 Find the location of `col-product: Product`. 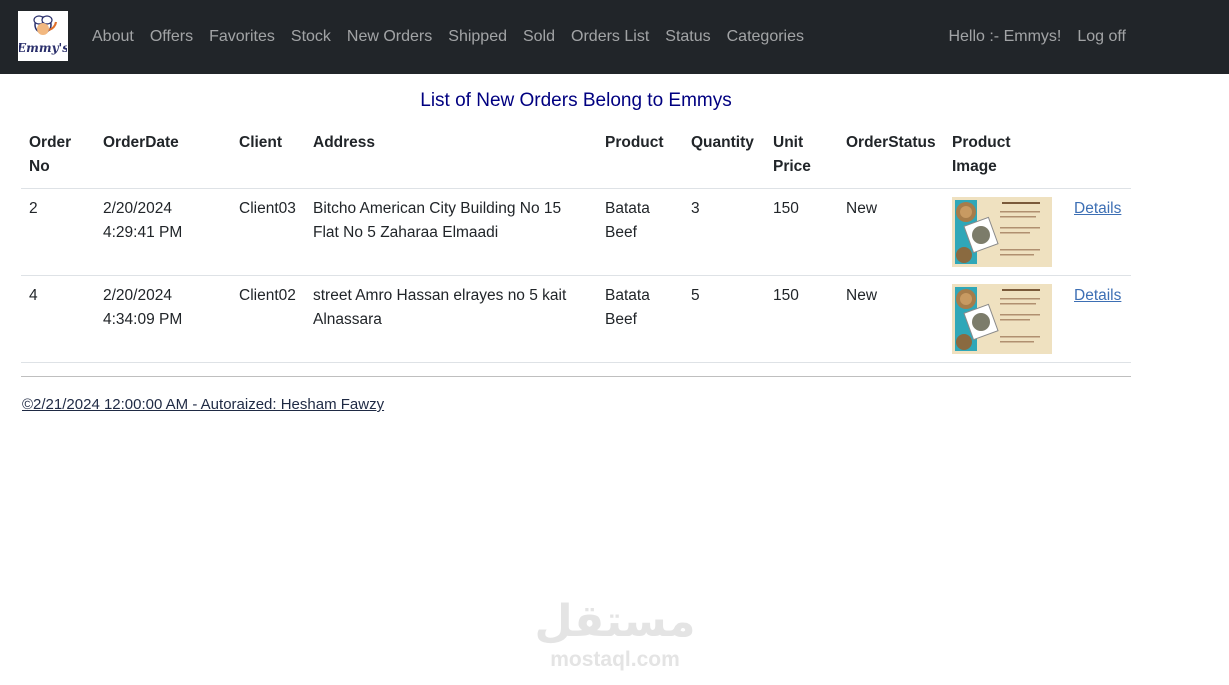

col-product: Product is located at coordinates (640, 157).